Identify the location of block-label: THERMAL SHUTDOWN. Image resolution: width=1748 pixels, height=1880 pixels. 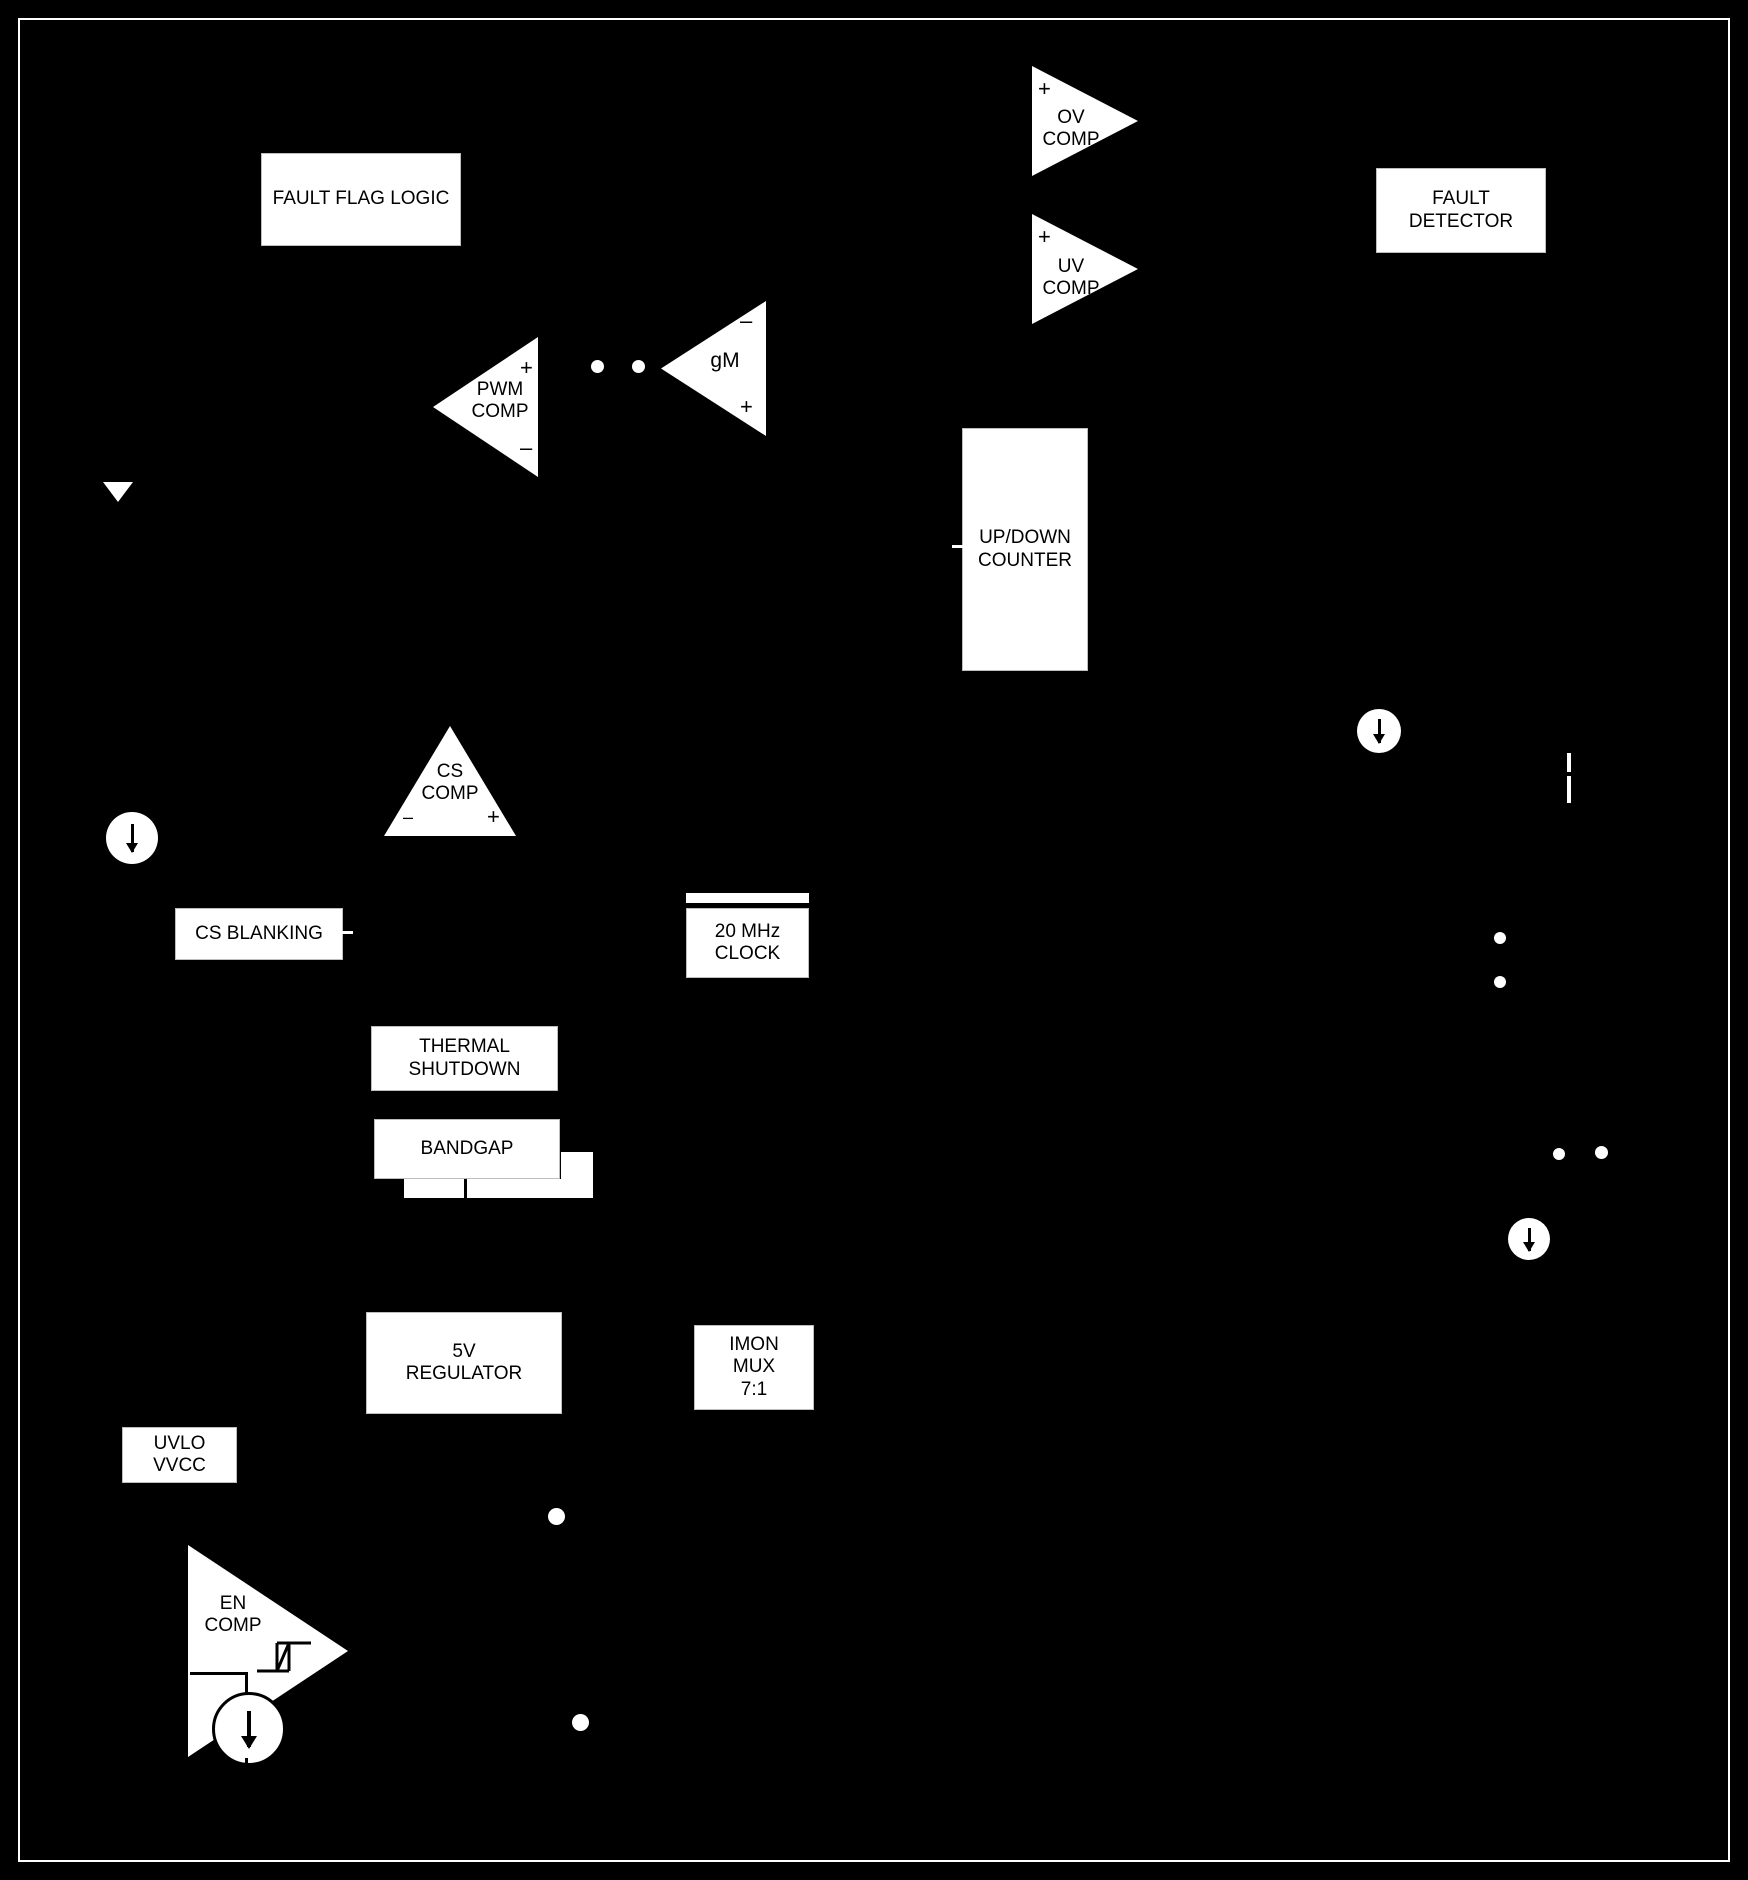
(464, 1058).